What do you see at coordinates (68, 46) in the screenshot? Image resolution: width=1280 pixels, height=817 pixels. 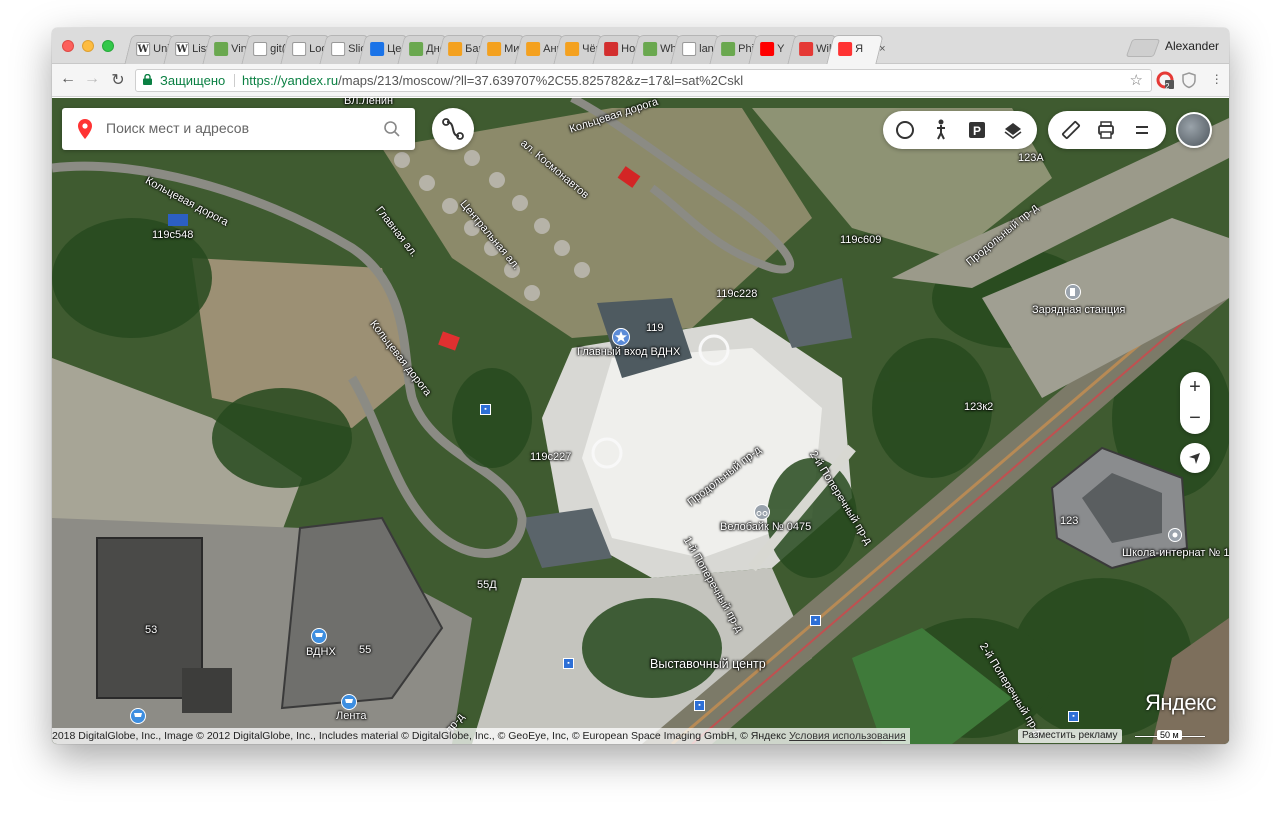 I see `close-window-button` at bounding box center [68, 46].